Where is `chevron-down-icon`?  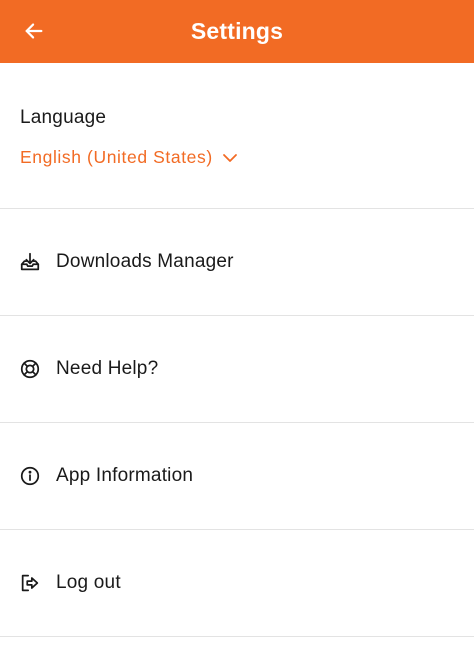 chevron-down-icon is located at coordinates (229, 157).